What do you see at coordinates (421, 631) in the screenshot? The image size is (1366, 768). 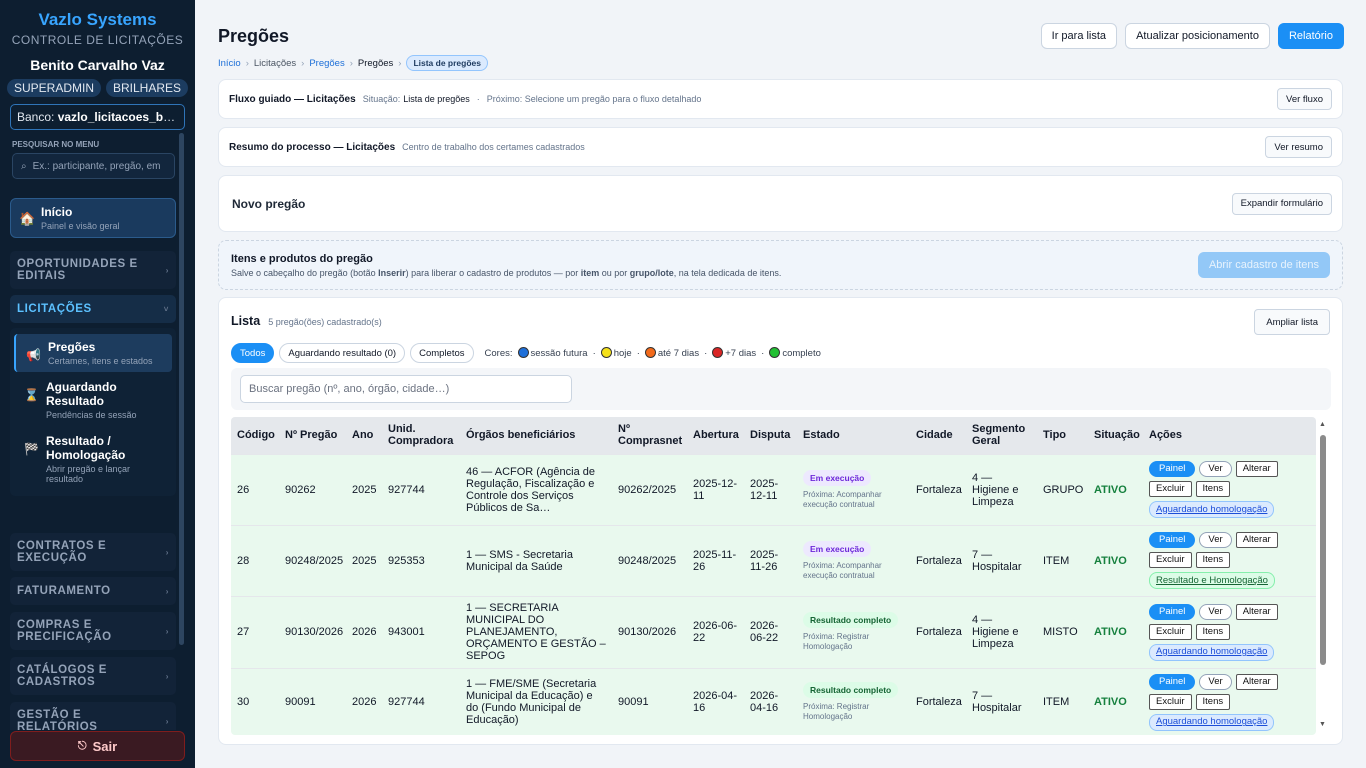 I see `cell-unid: 943001` at bounding box center [421, 631].